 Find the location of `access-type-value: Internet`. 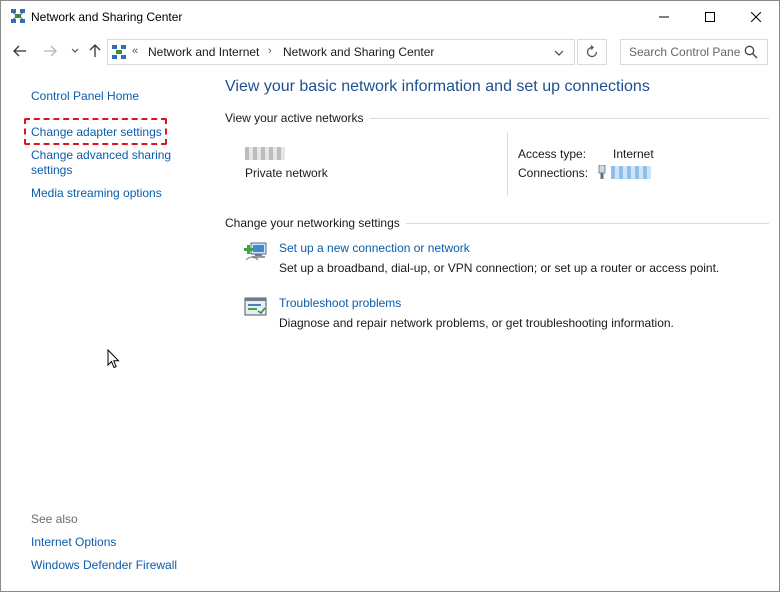

access-type-value: Internet is located at coordinates (633, 154).